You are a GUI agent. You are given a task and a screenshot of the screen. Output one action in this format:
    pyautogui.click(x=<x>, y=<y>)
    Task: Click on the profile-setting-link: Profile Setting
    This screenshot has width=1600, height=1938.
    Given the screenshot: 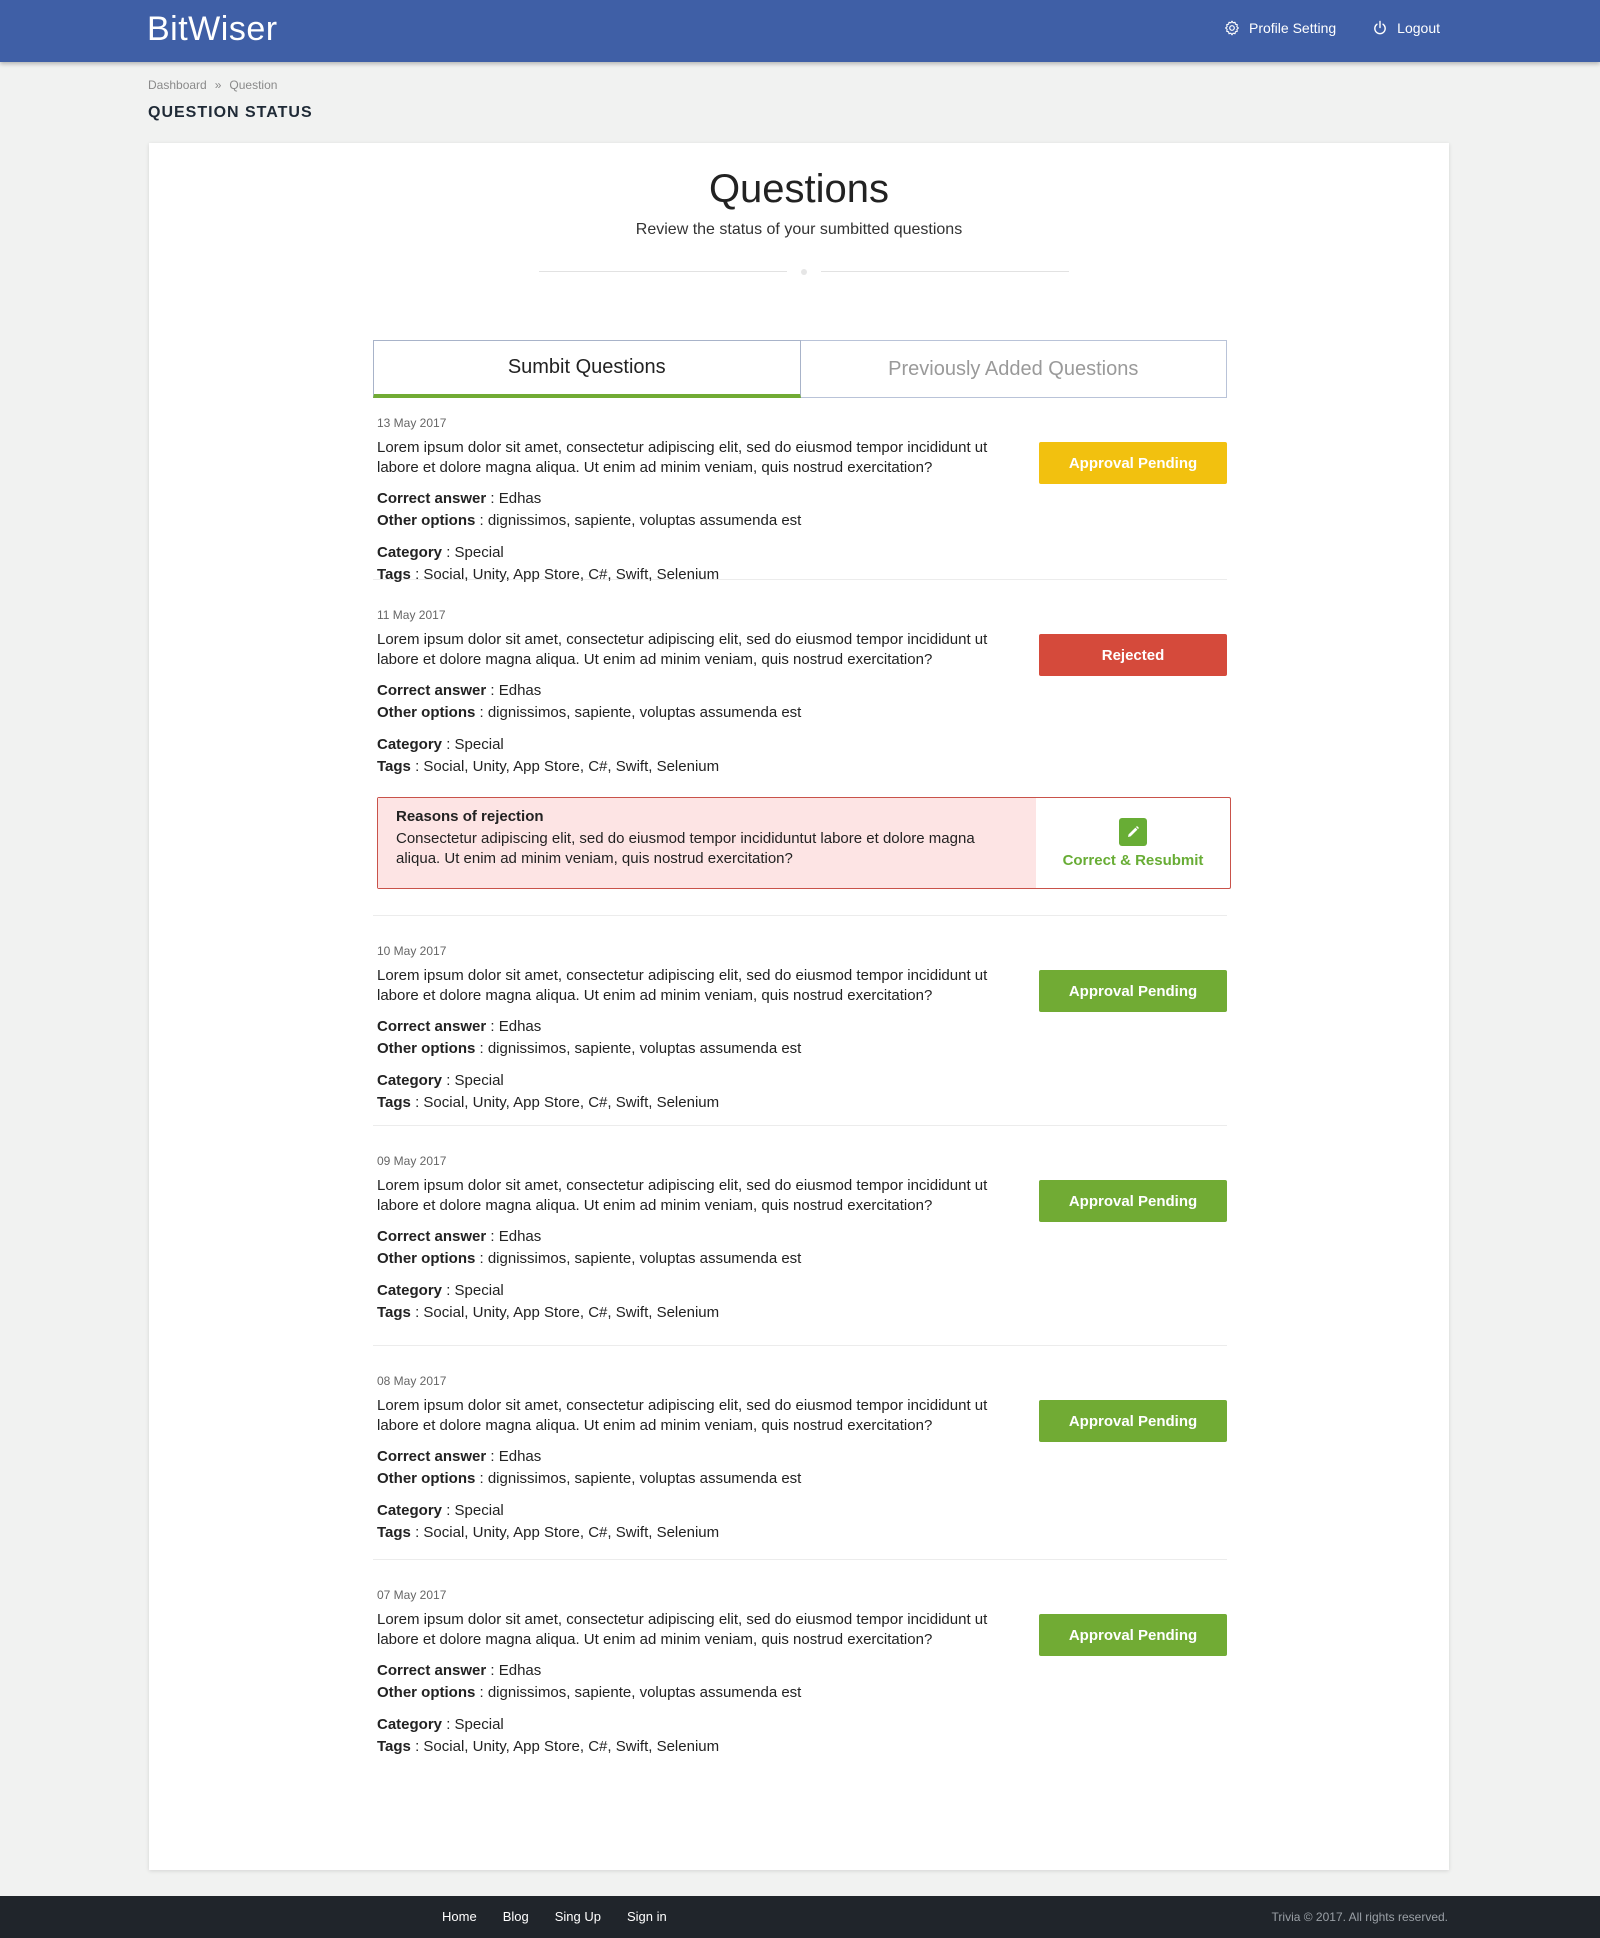 What is the action you would take?
    pyautogui.click(x=1280, y=28)
    